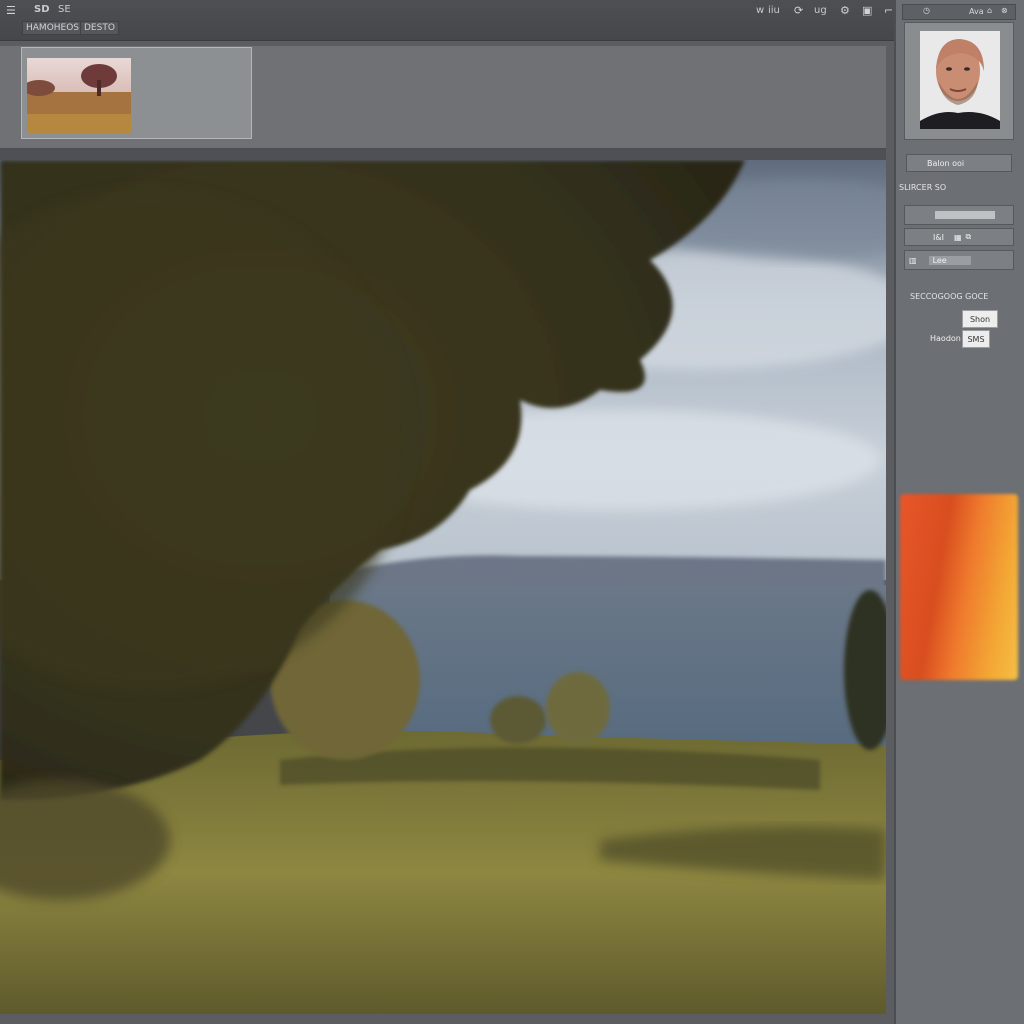 The height and width of the screenshot is (1024, 1024). Describe the element at coordinates (845, 10) in the screenshot. I see `settings-icon: ⚙` at that location.